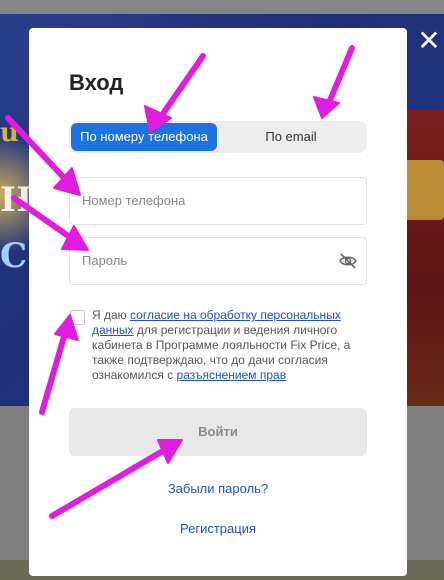  What do you see at coordinates (232, 375) in the screenshot?
I see `consent-link-rights: разъяснением прав` at bounding box center [232, 375].